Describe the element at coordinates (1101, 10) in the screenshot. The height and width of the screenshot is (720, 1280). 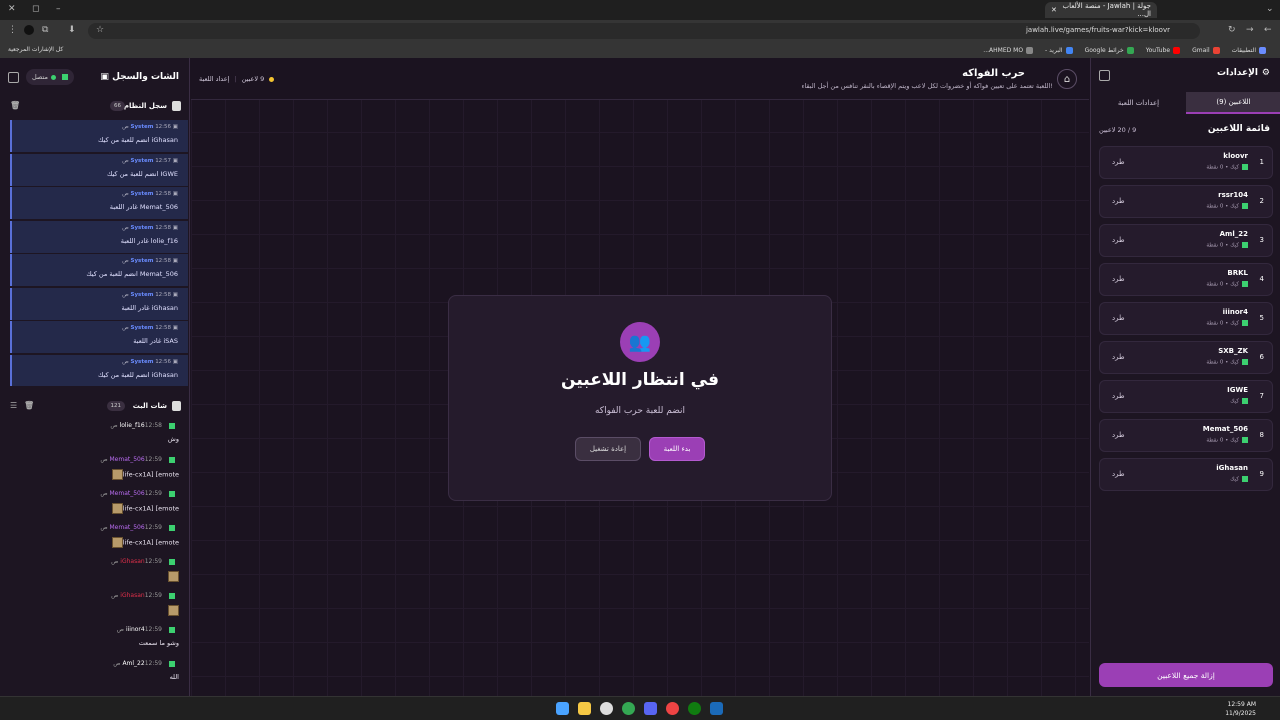
I see `browser-tab: جولة | Jawlah - منصة الألعاب ال... ✕` at that location.